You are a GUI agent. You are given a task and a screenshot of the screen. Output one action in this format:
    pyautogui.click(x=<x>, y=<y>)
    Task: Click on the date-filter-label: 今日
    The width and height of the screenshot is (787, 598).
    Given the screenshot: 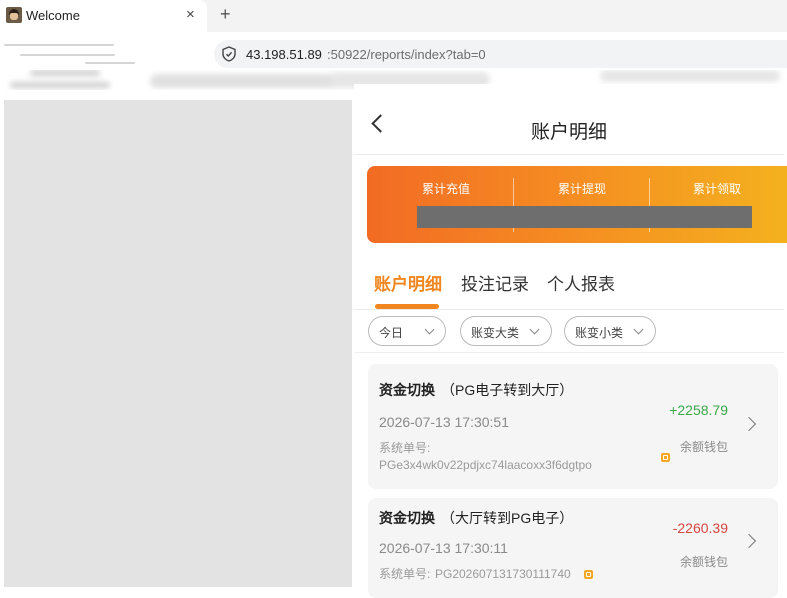 What is the action you would take?
    pyautogui.click(x=391, y=333)
    